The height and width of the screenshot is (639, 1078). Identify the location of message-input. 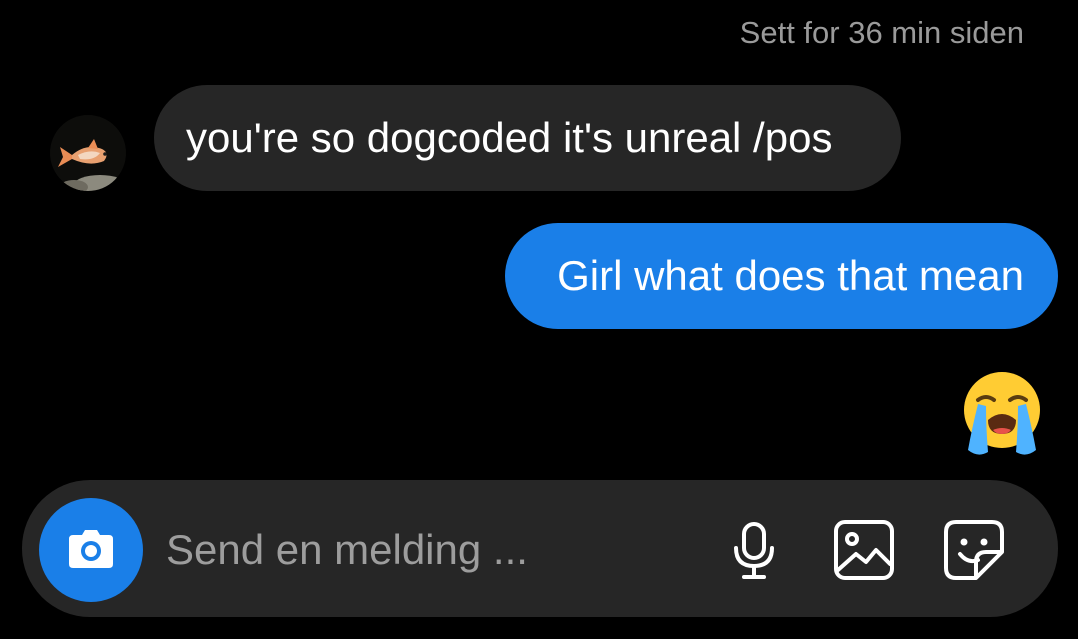
(426, 550).